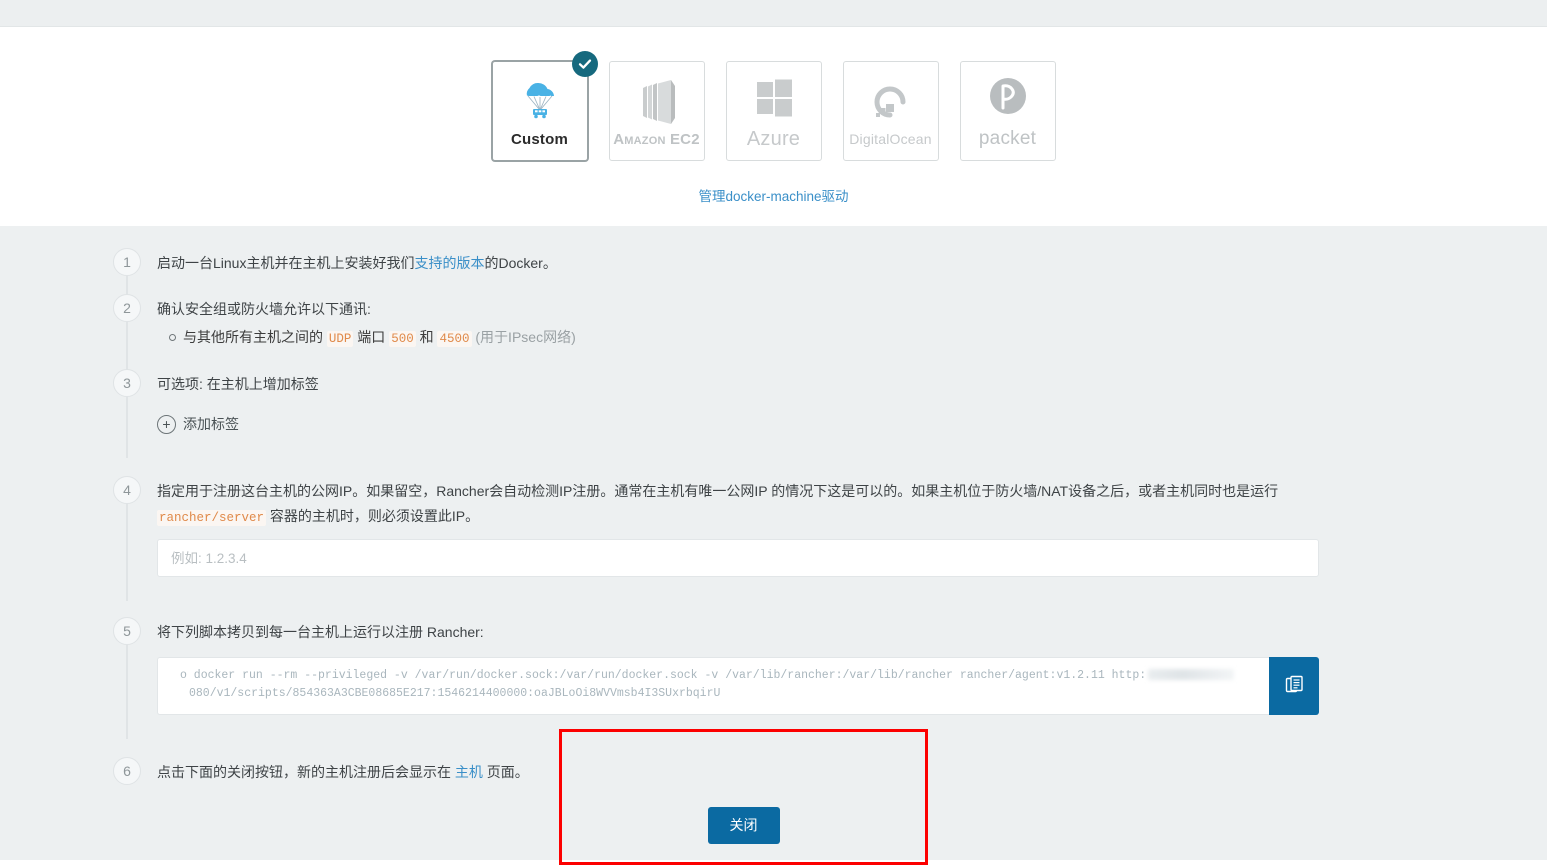  I want to click on step-5-text: 将下列脚本拷贝到每一台主机上运行以注册 Rancher:, so click(320, 632).